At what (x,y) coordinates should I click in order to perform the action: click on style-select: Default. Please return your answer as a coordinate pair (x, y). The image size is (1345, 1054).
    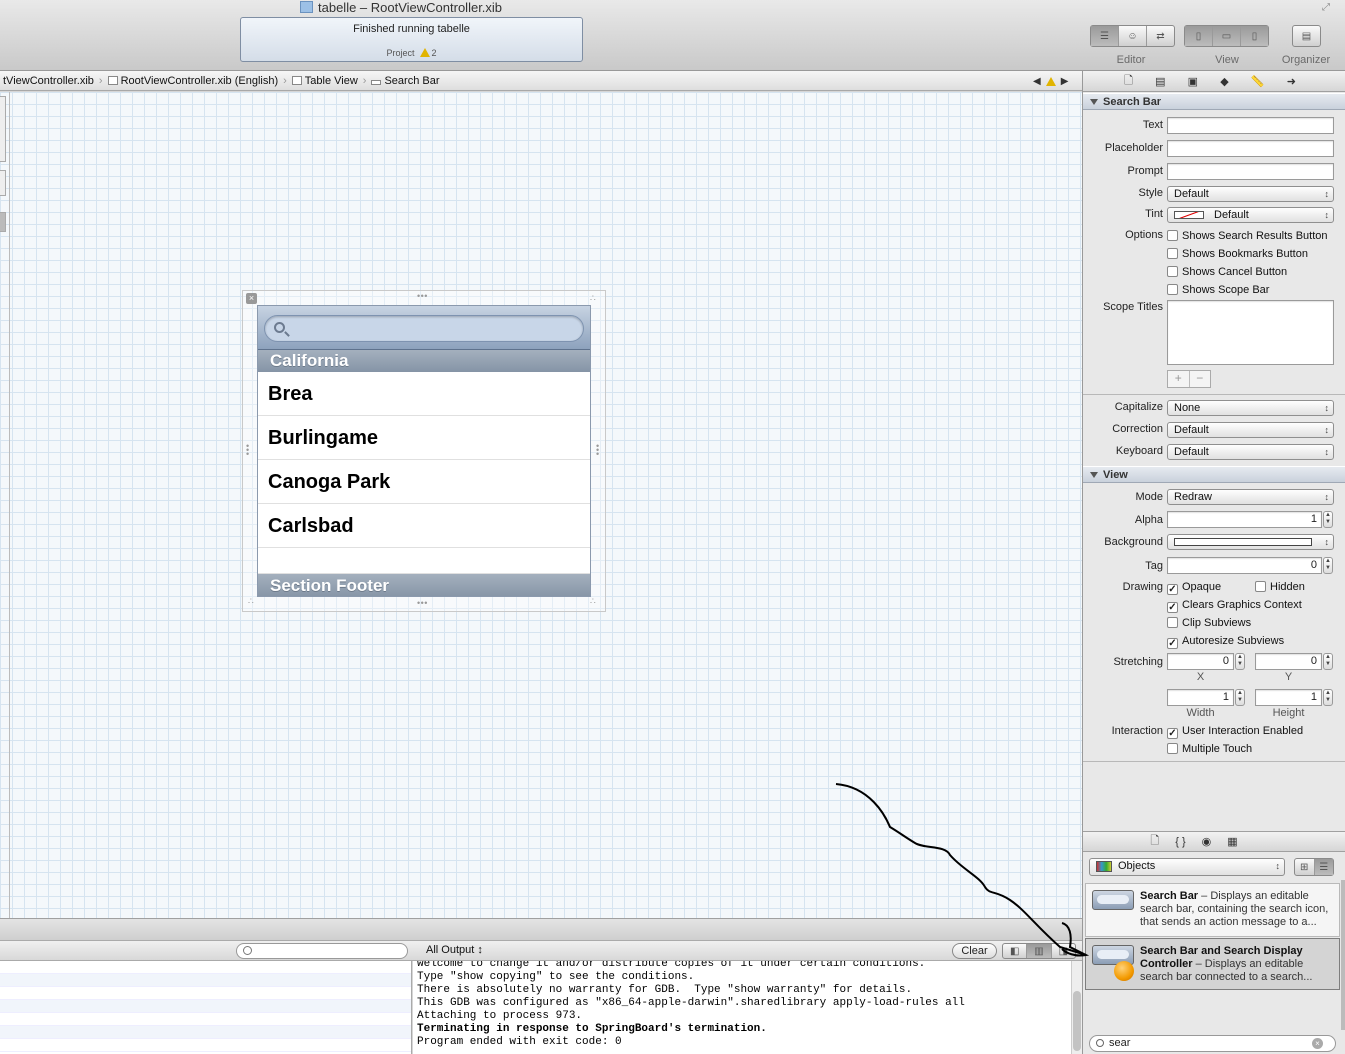
    Looking at the image, I should click on (1250, 194).